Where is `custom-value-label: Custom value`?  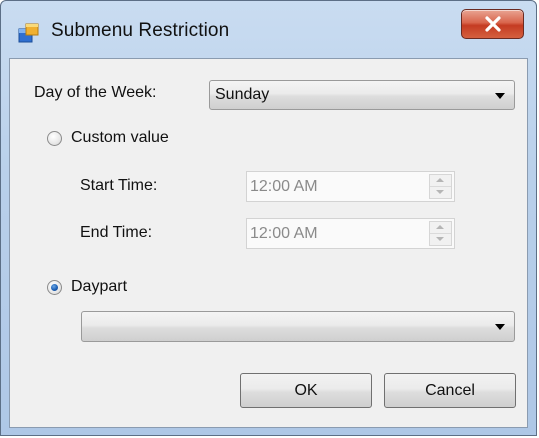 custom-value-label: Custom value is located at coordinates (120, 137).